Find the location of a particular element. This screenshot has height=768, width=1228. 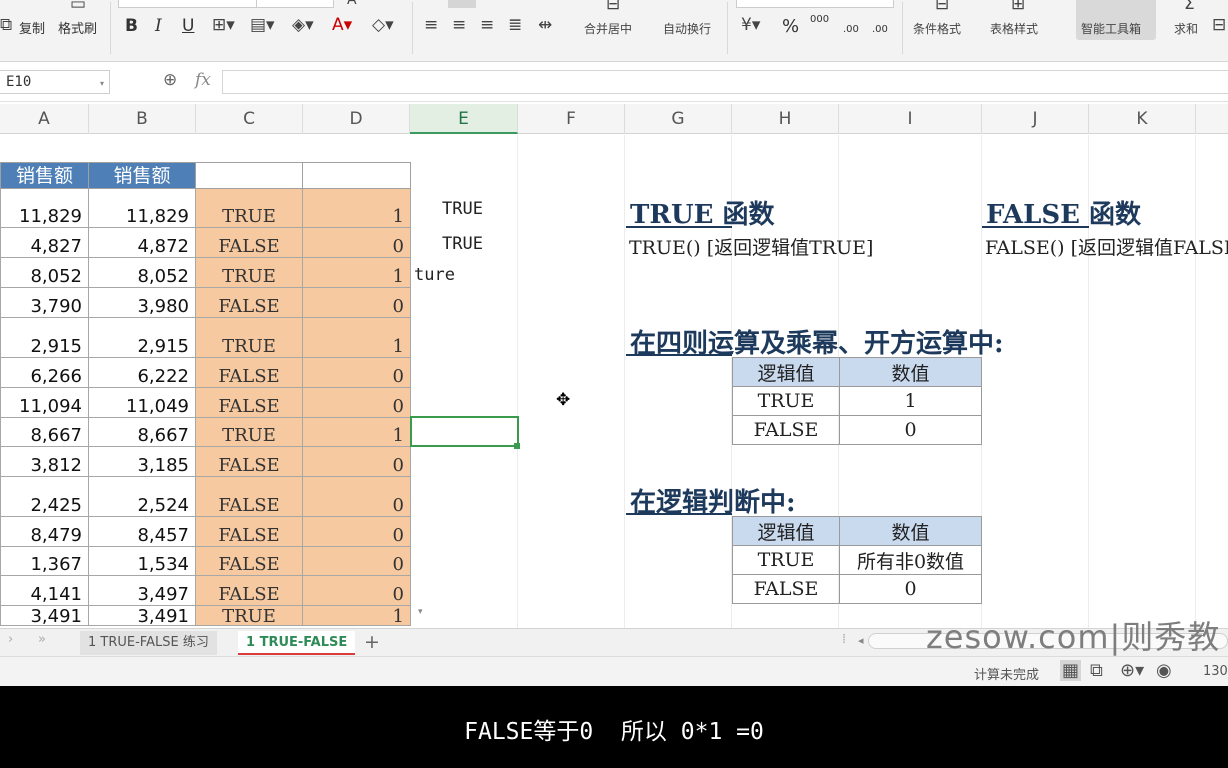

table-cell: 所有非0数值 is located at coordinates (910, 560).